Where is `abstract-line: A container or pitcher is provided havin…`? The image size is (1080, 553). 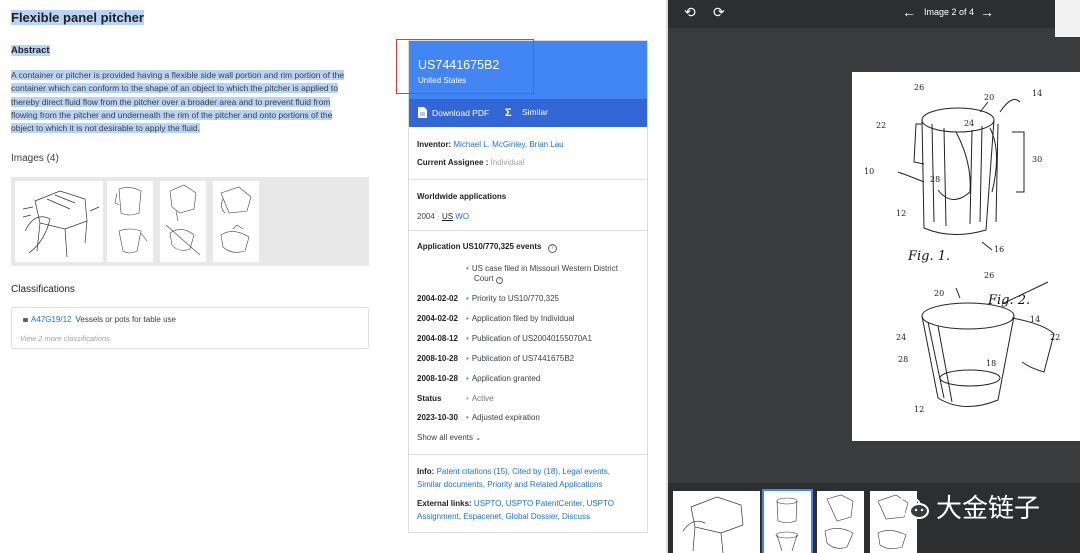
abstract-line: A container or pitcher is provided havin… is located at coordinates (178, 75).